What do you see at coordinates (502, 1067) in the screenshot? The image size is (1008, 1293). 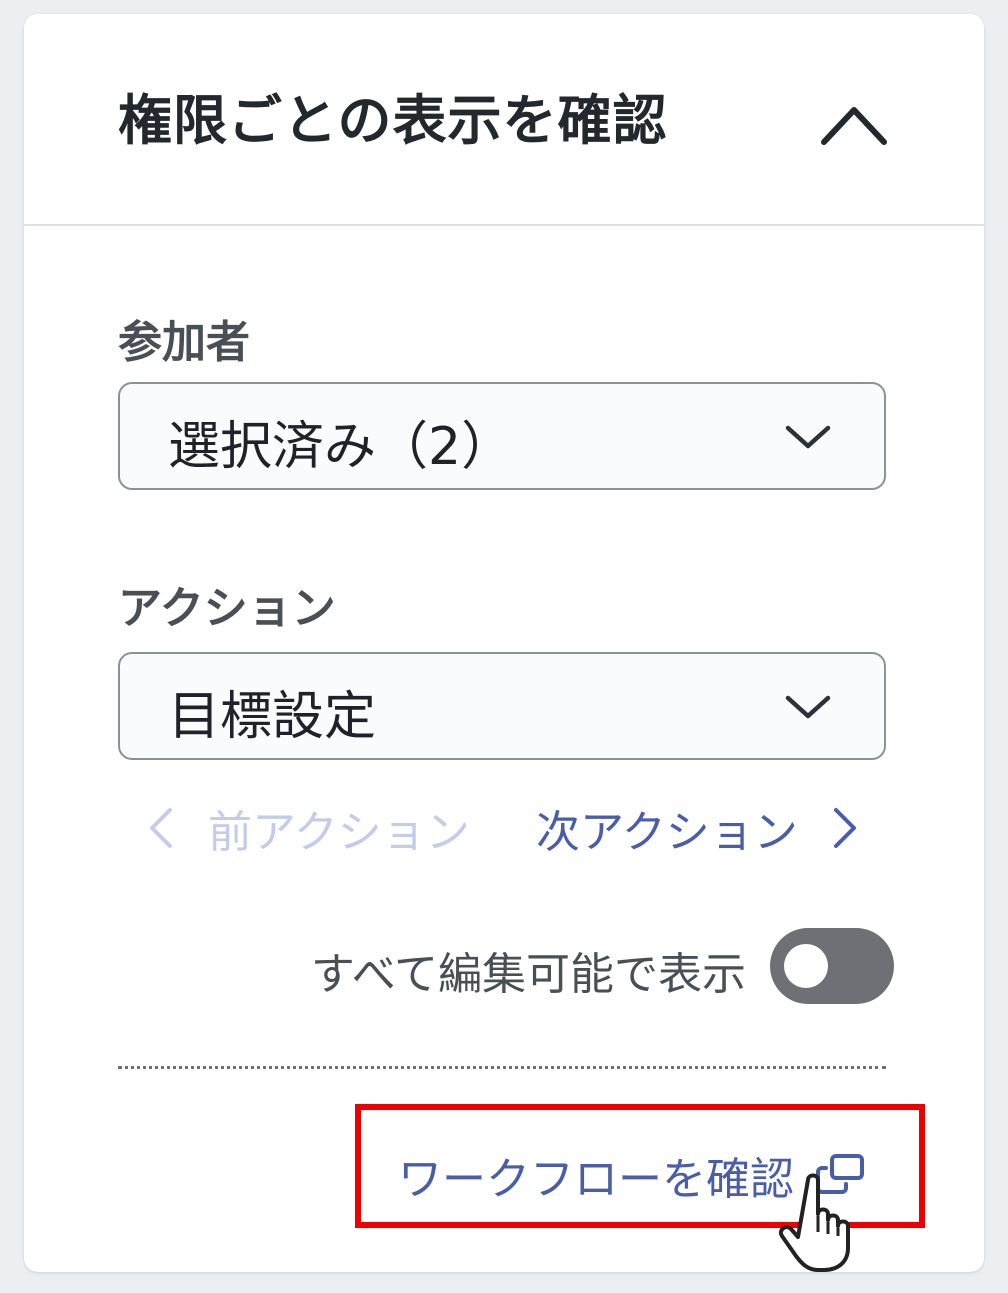 I see `dotted-divider` at bounding box center [502, 1067].